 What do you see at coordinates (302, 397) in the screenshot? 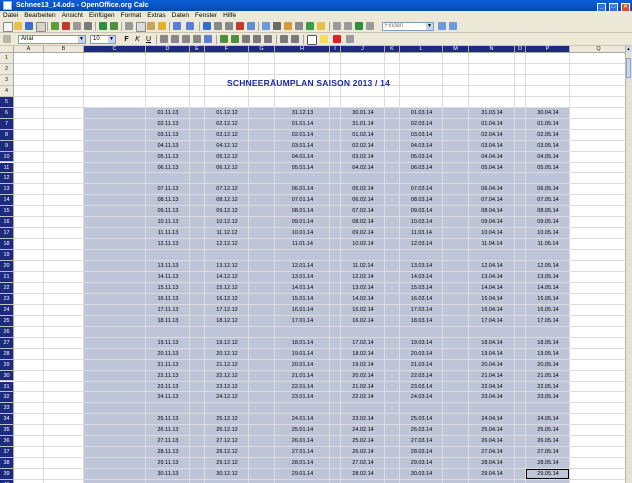
I see `date-cell: 23.01.14` at bounding box center [302, 397].